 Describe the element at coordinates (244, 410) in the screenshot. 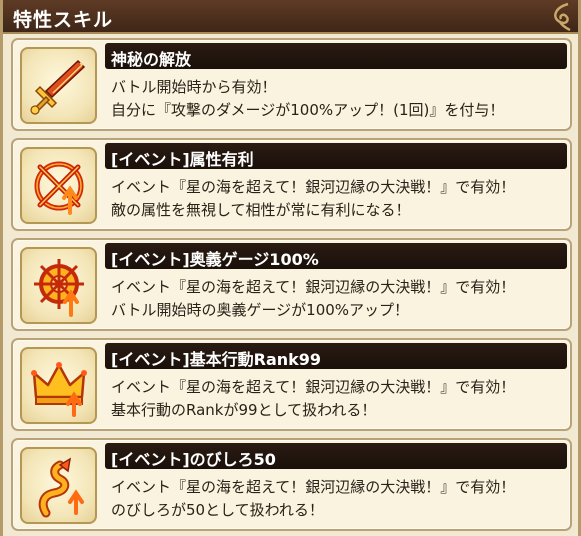

I see `skill-description-line: 基本行動のRankが99として扱われる！` at that location.